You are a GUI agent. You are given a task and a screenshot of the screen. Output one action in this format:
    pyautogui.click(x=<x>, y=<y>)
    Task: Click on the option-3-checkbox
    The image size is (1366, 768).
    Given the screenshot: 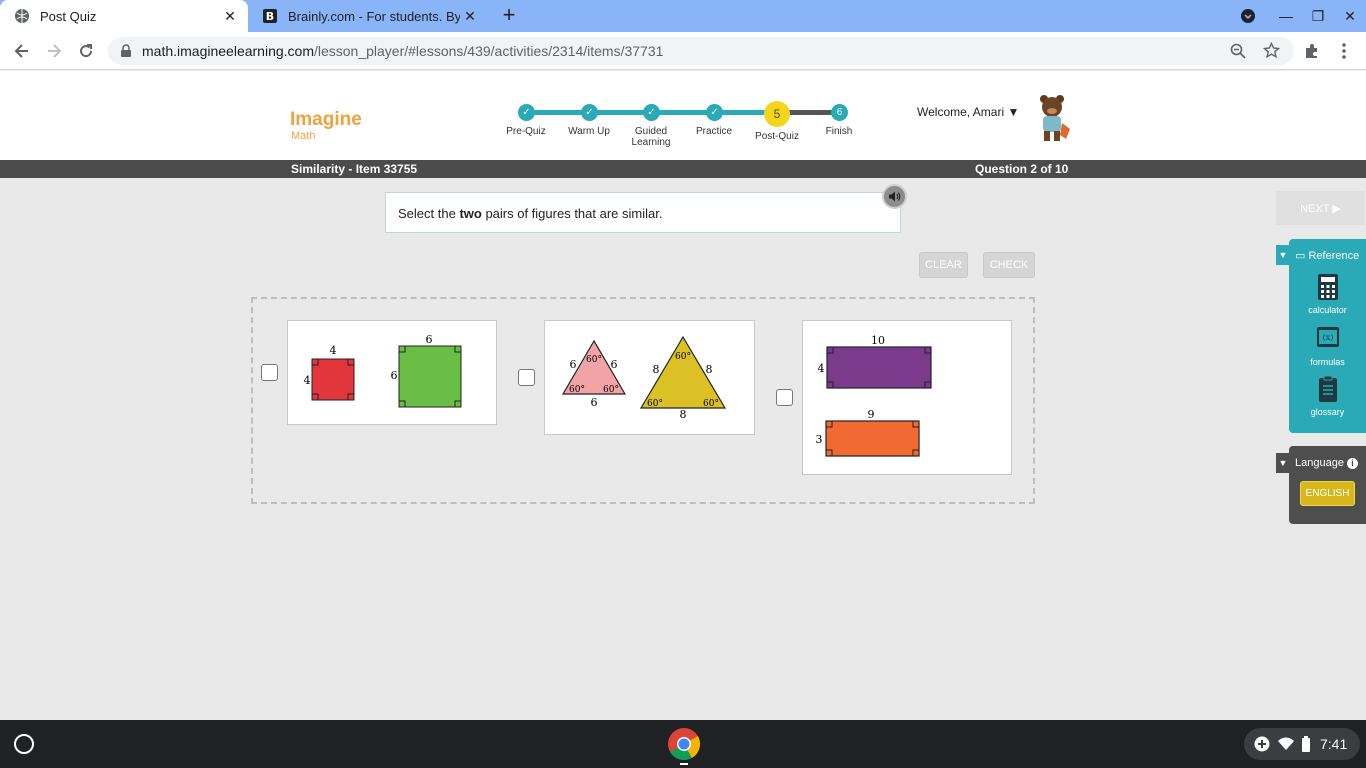 What is the action you would take?
    pyautogui.click(x=784, y=397)
    